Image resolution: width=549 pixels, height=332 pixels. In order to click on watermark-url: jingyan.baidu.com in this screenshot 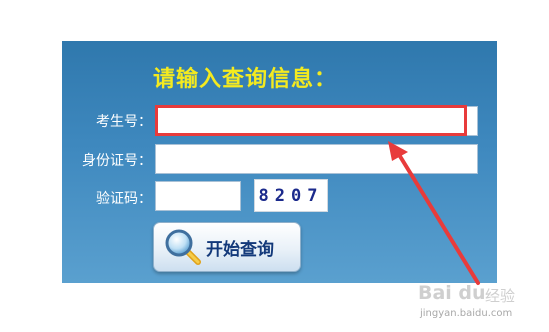, I will do `click(466, 313)`.